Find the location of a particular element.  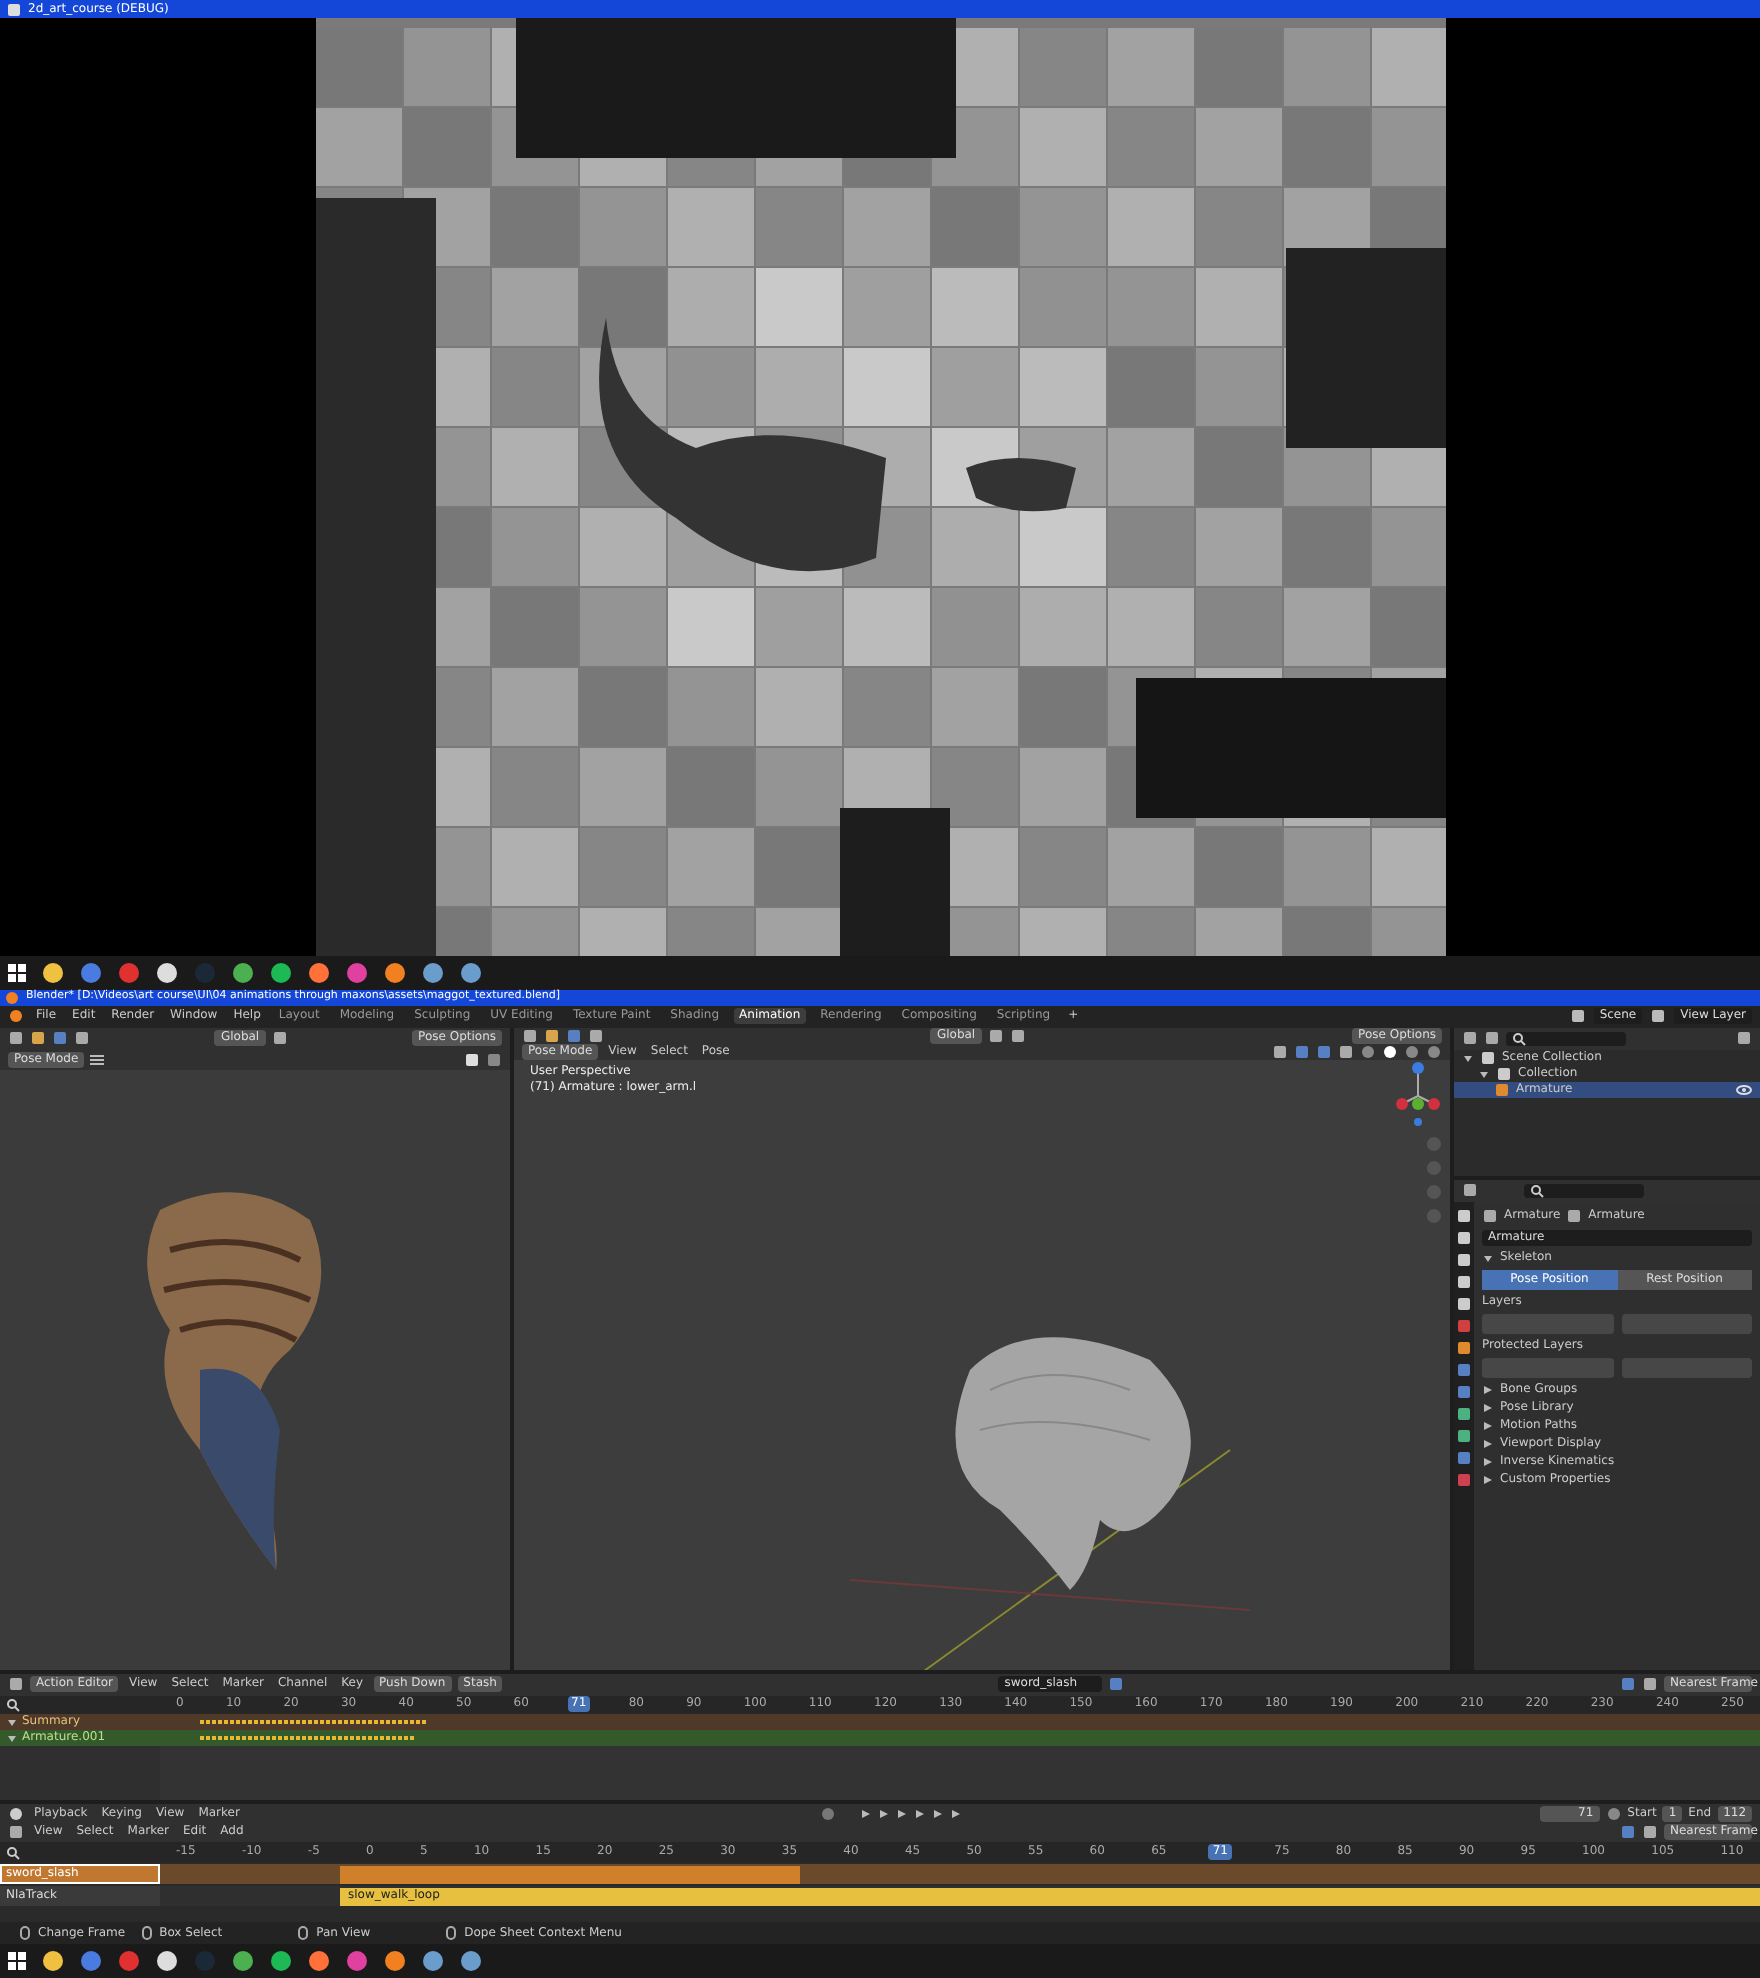

expand-arrow-icon is located at coordinates (1488, 1257).